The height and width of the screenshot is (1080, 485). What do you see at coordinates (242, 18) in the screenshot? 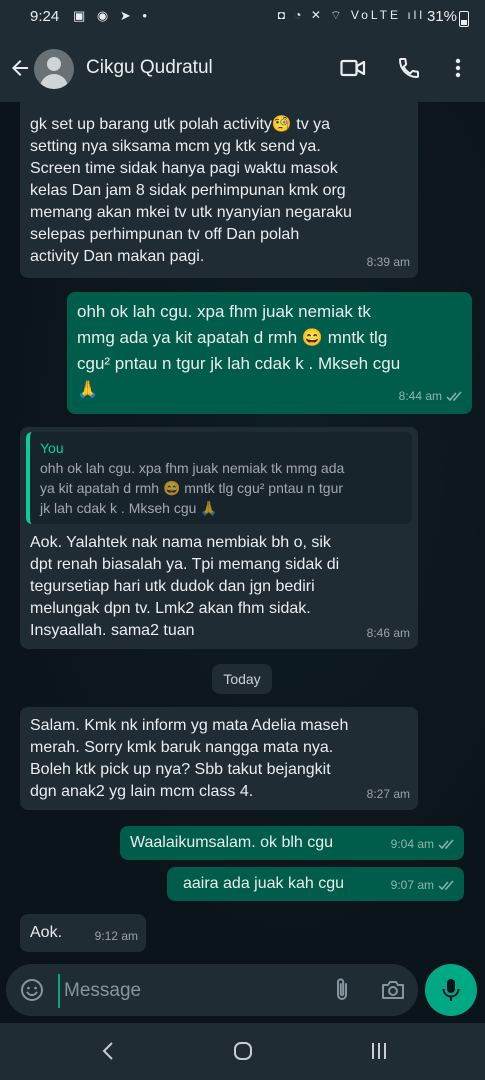
I see `status-bar: 9:24 ▣ ◉ ➤ • ◘ ◔ ✕ ⌔ VoLTE ıll 31%` at bounding box center [242, 18].